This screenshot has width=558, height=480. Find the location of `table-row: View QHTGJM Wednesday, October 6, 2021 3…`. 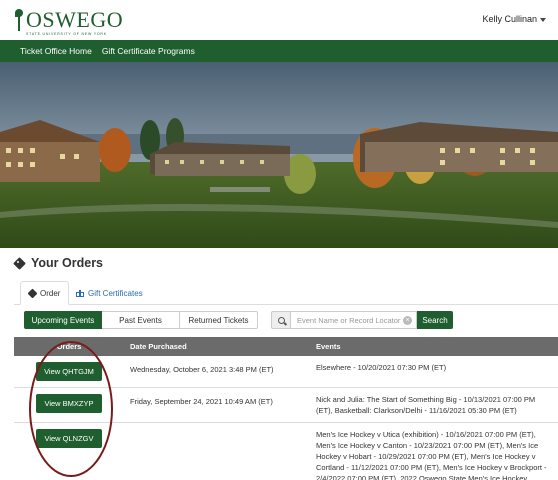

table-row: View QHTGJM Wednesday, October 6, 2021 3… is located at coordinates (286, 372).